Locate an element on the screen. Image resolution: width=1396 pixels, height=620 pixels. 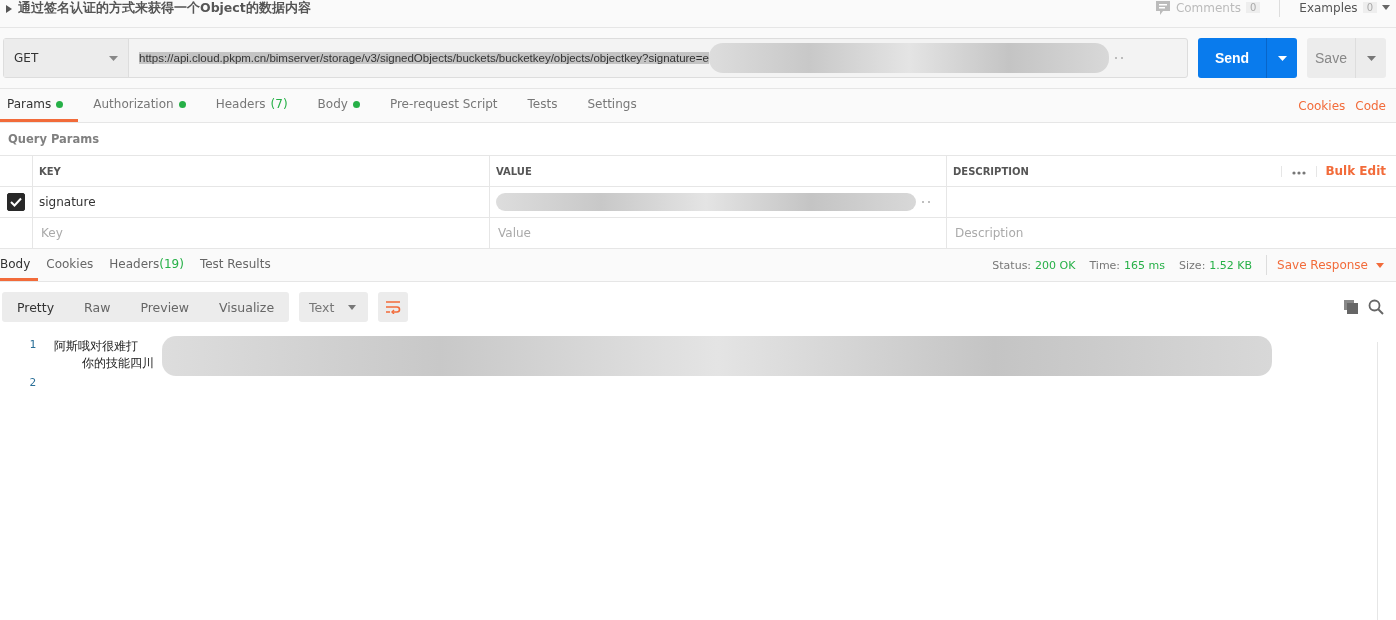
column-header: DESCRIPTION is located at coordinates (991, 171).